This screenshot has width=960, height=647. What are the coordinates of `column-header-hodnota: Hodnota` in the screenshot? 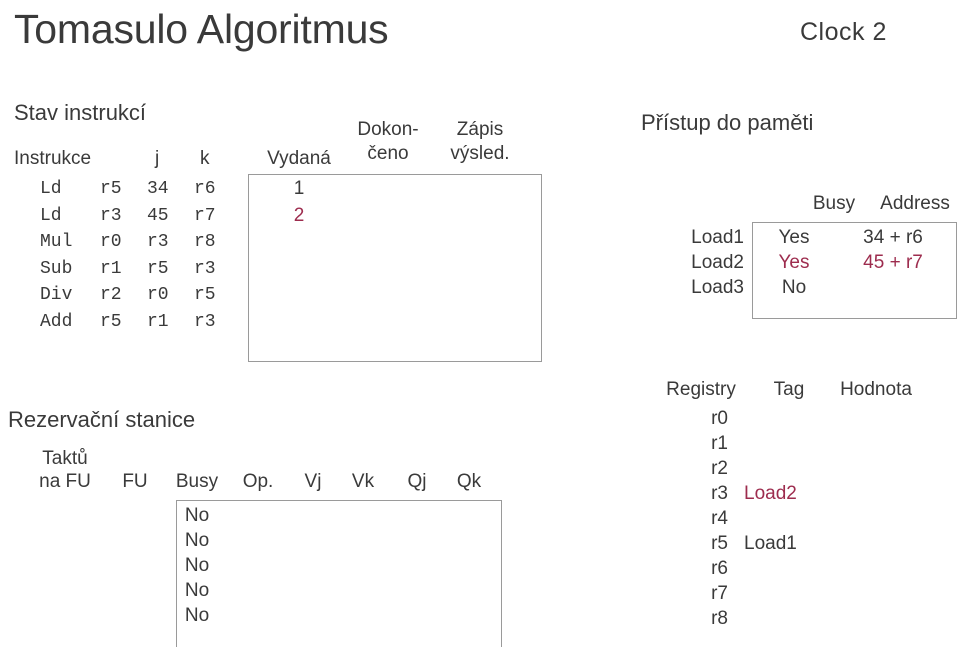 It's located at (876, 389).